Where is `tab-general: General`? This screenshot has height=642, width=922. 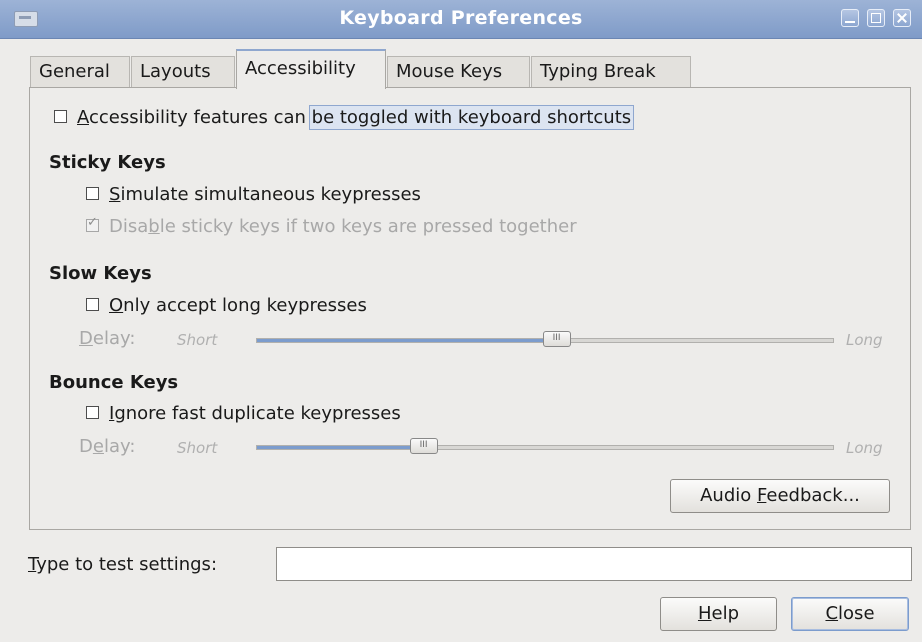 tab-general: General is located at coordinates (80, 72).